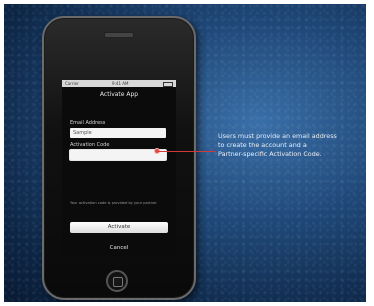 The width and height of the screenshot is (374, 306). Describe the element at coordinates (262, 145) in the screenshot. I see `callout-line-2: to create the account and a` at that location.